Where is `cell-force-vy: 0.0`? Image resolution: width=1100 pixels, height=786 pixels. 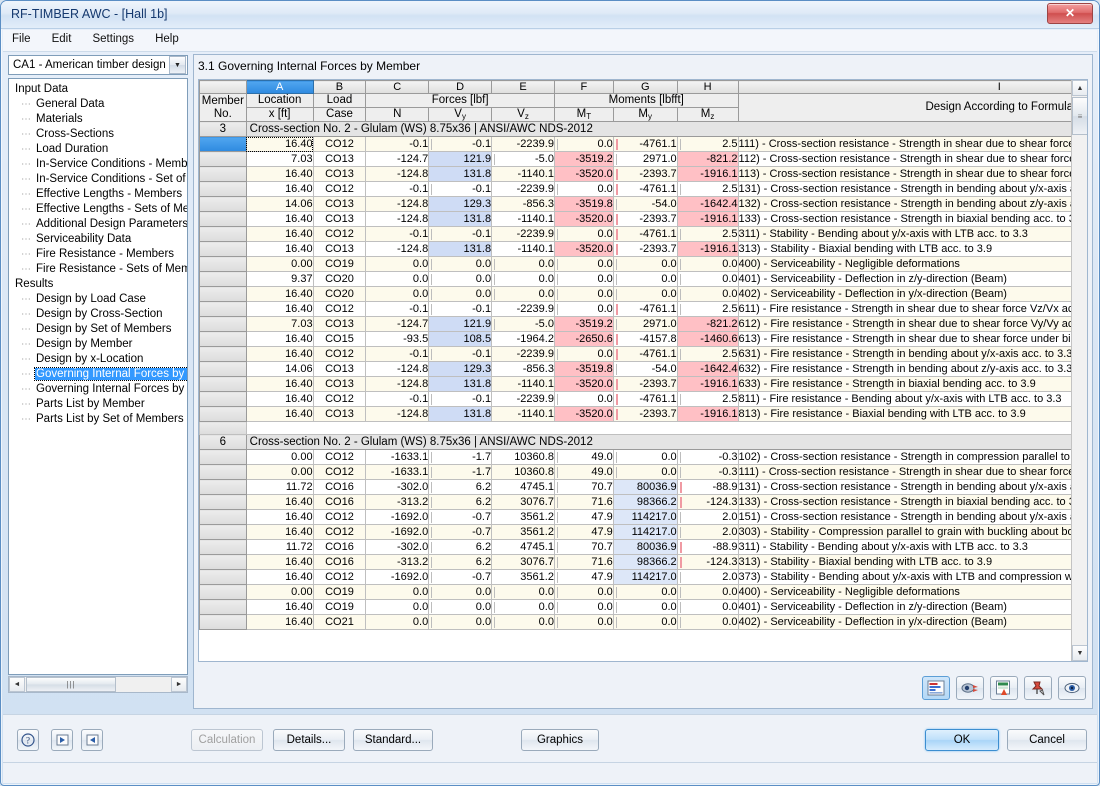
cell-force-vy: 0.0 is located at coordinates (460, 294).